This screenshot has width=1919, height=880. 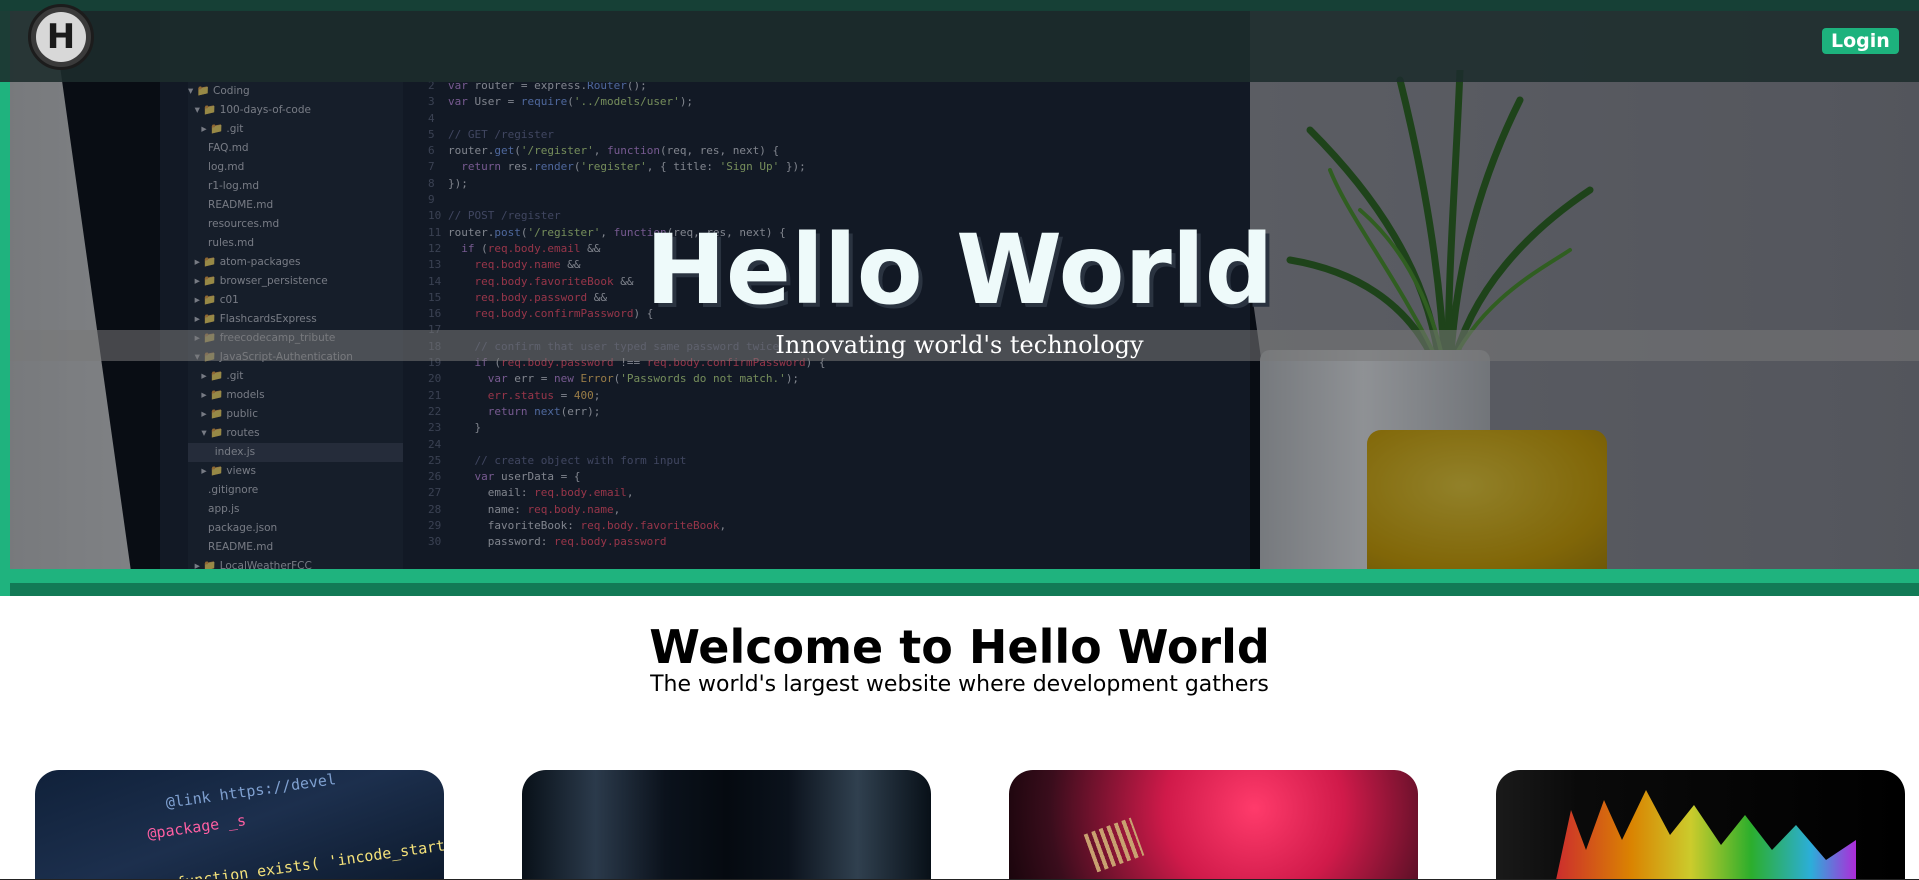 I want to click on login-button: Login, so click(x=1860, y=41).